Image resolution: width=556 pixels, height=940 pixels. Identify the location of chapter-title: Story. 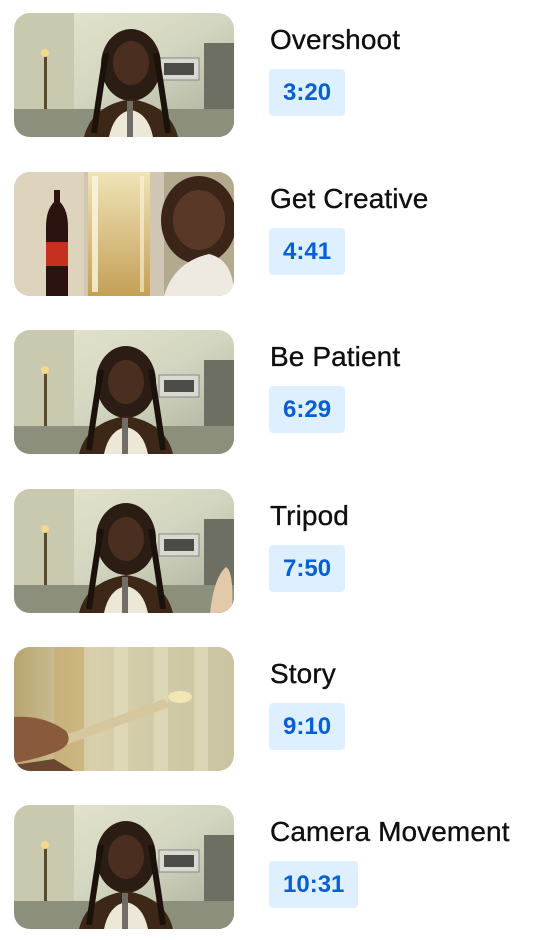
(303, 673).